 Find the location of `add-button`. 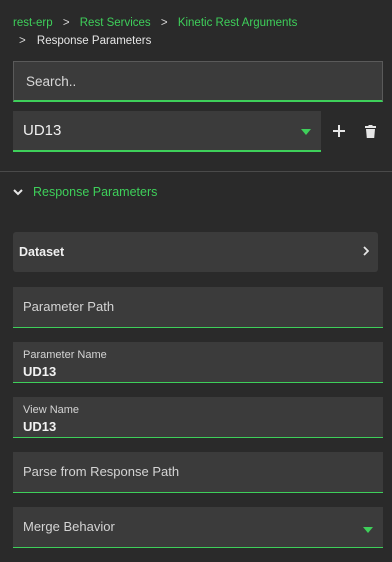

add-button is located at coordinates (339, 131).